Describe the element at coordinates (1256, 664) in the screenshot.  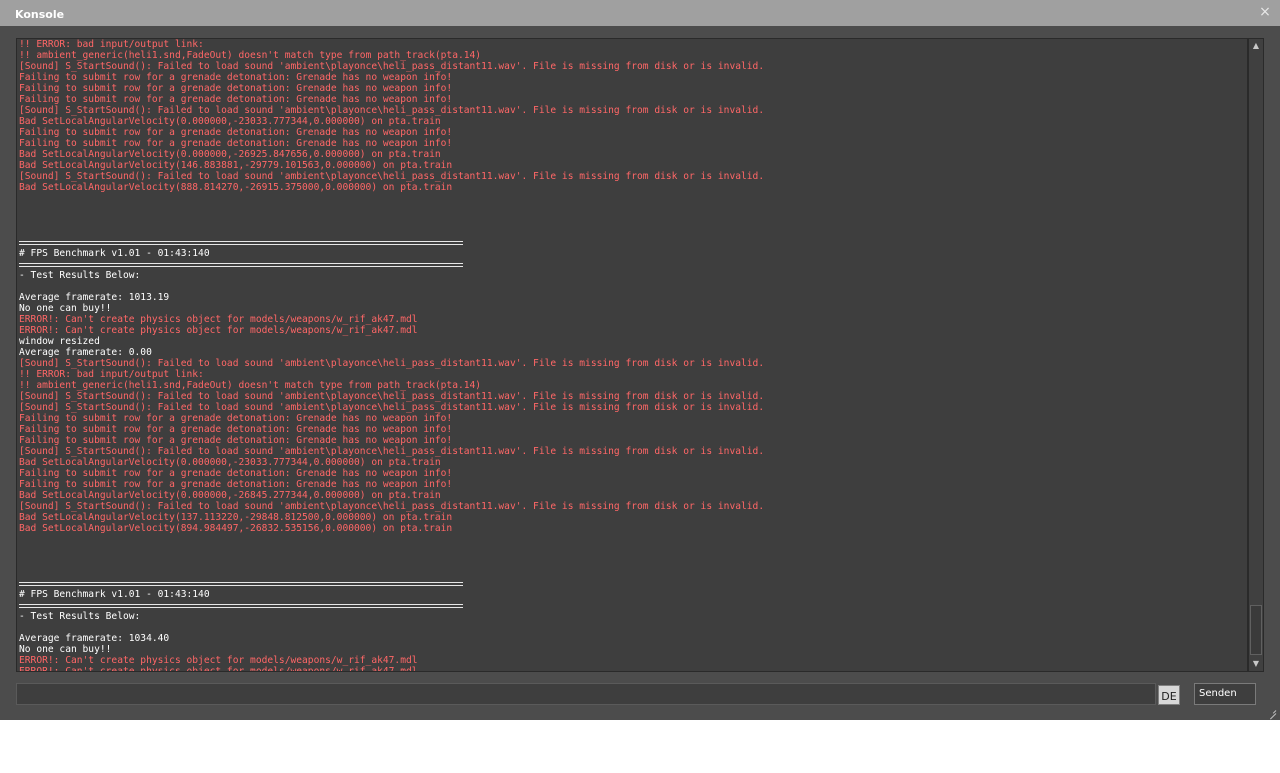
I see `scroll-down-icon: ▼` at that location.